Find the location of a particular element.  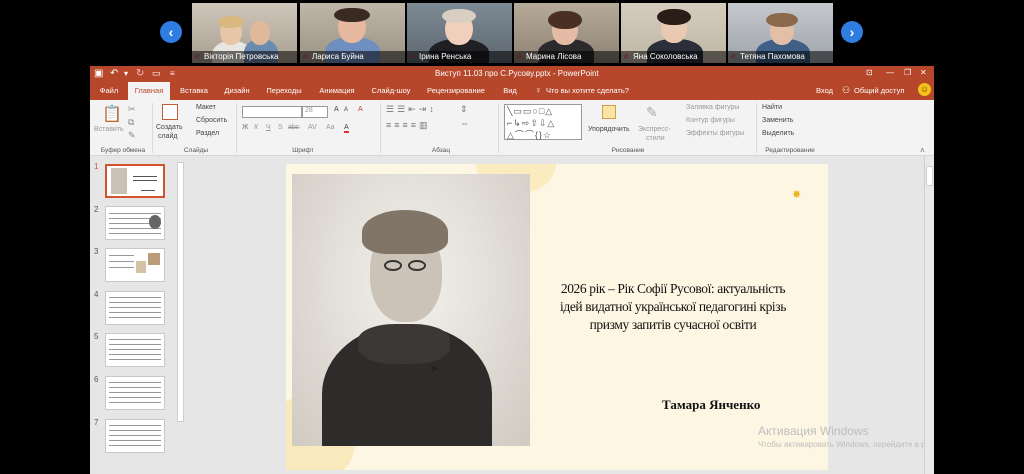

participant-tile: ⌀ Вікторія Петровська is located at coordinates (244, 33).